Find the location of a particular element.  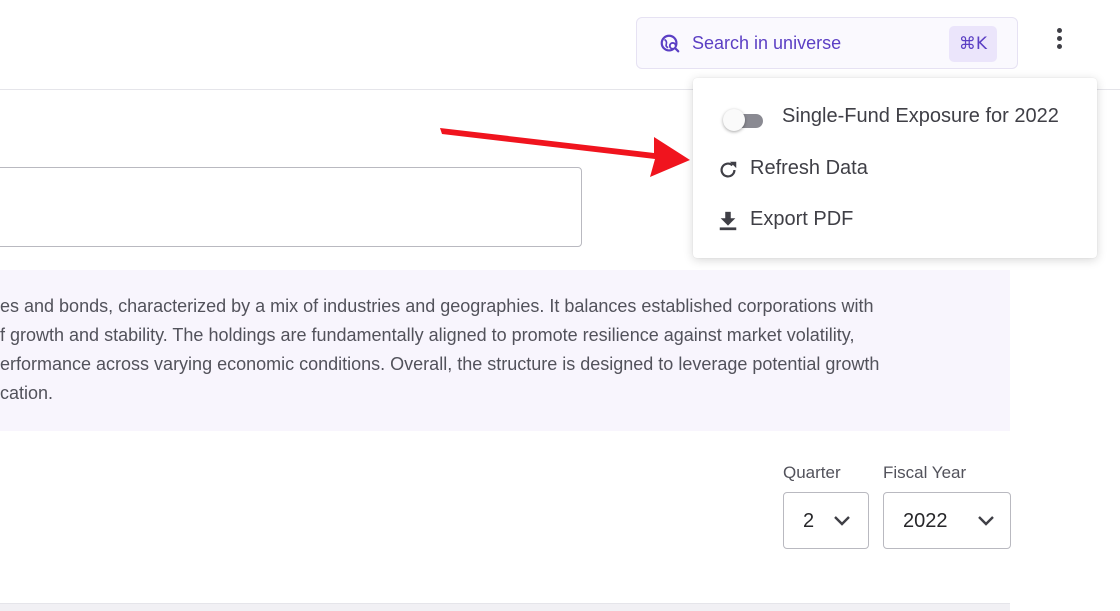

search-universe-label: Search in universe is located at coordinates (767, 43).